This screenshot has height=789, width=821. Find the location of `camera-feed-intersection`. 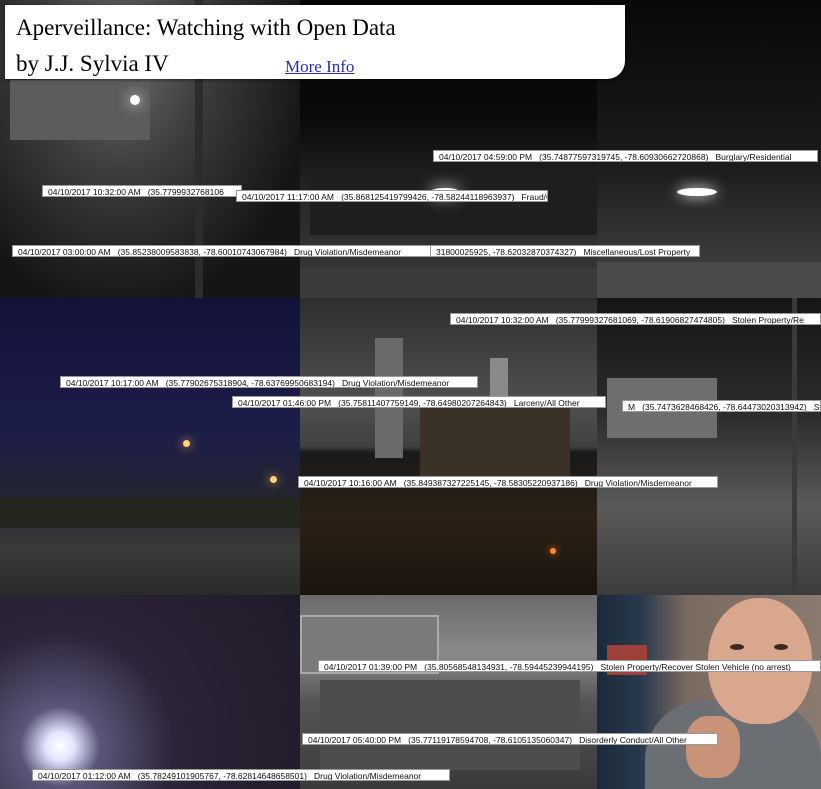

camera-feed-intersection is located at coordinates (709, 446).